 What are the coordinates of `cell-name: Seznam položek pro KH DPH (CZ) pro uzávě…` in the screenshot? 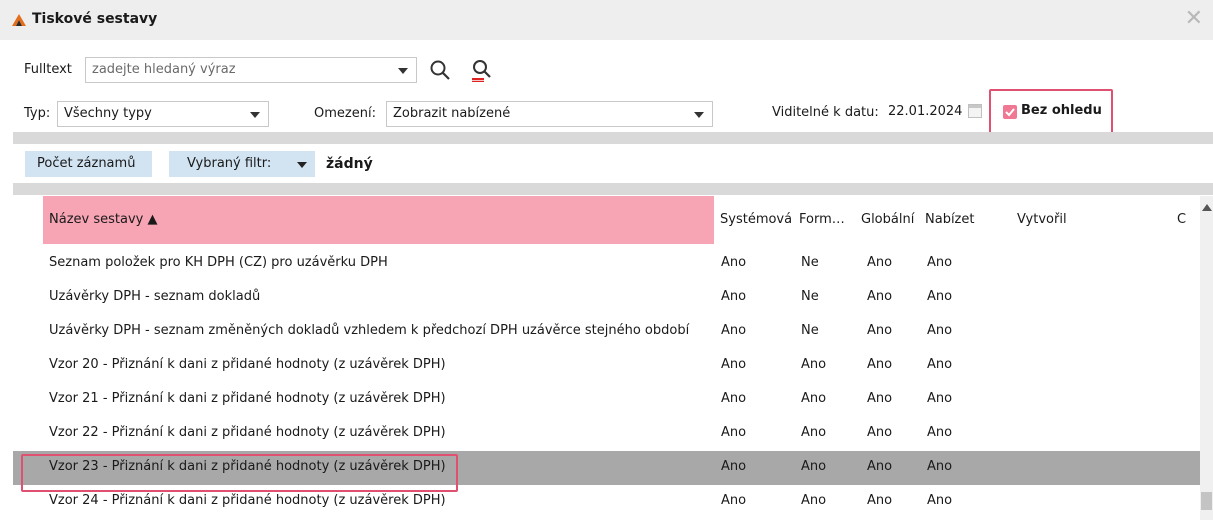 It's located at (218, 262).